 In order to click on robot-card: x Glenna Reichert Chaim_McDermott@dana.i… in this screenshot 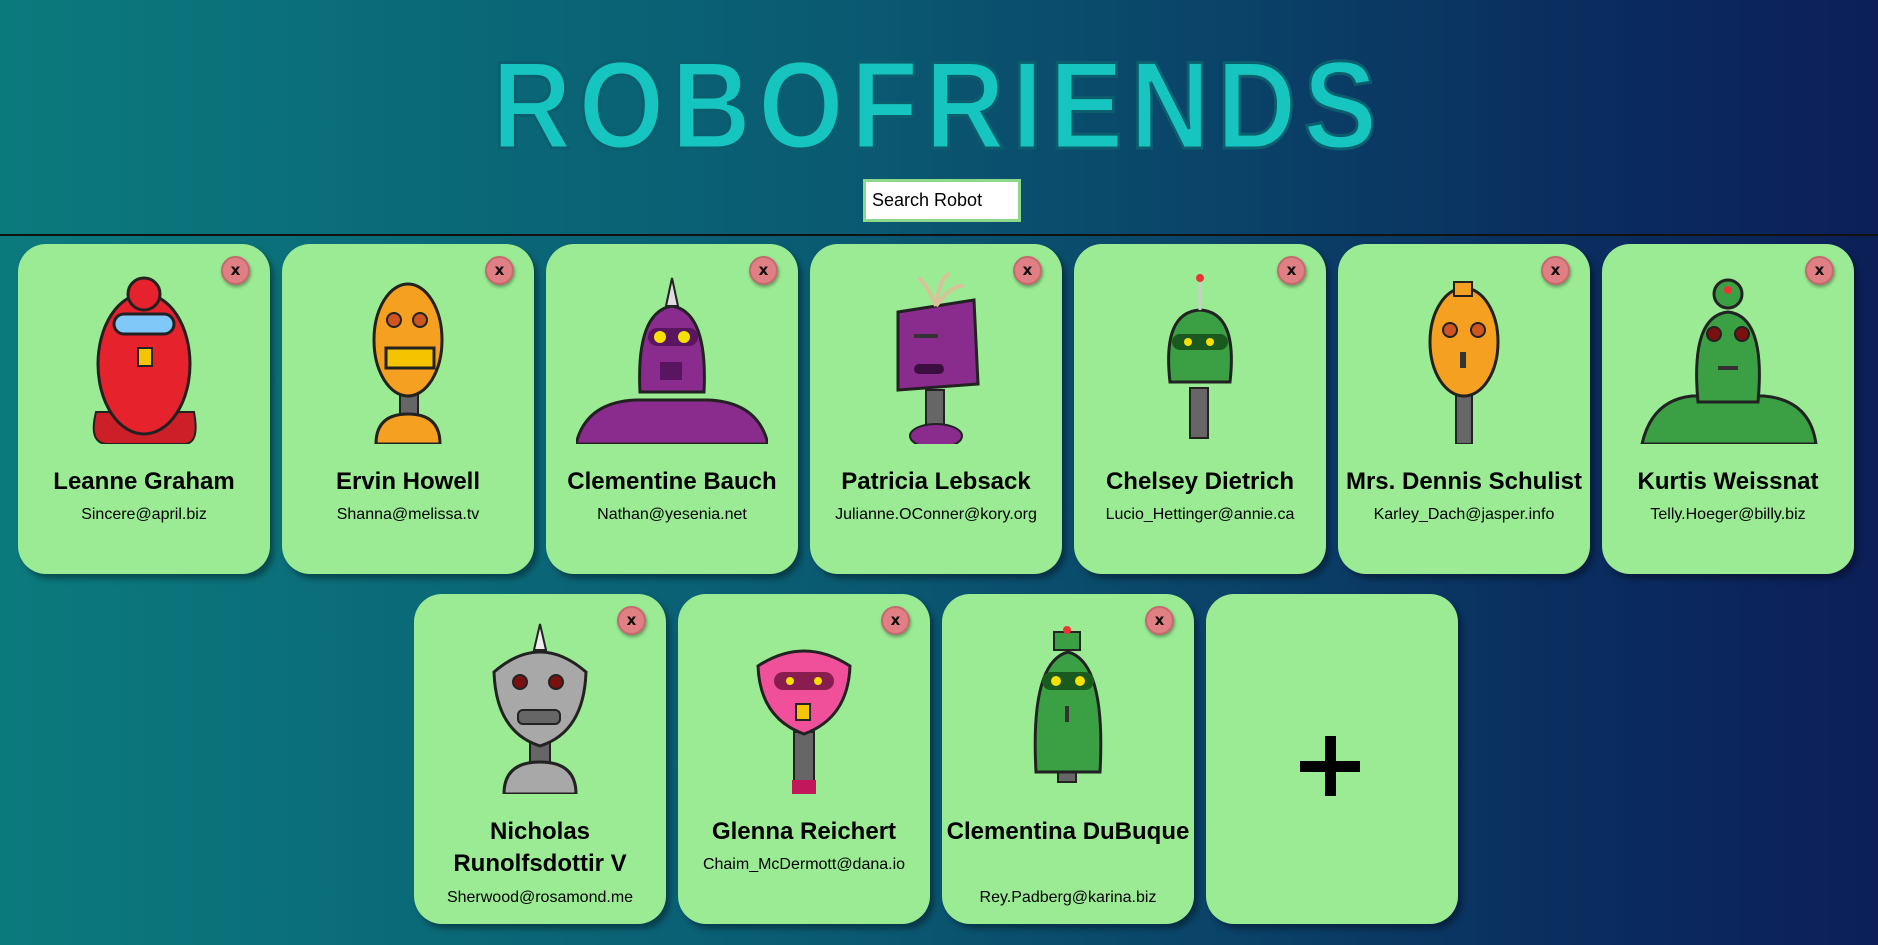, I will do `click(804, 759)`.